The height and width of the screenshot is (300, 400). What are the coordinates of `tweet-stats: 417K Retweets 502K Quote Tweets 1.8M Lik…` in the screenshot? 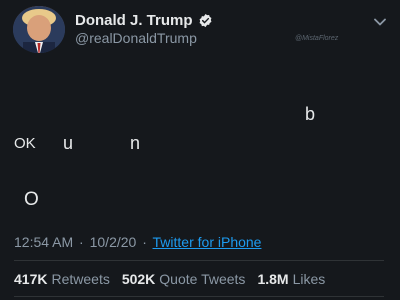 It's located at (169, 279).